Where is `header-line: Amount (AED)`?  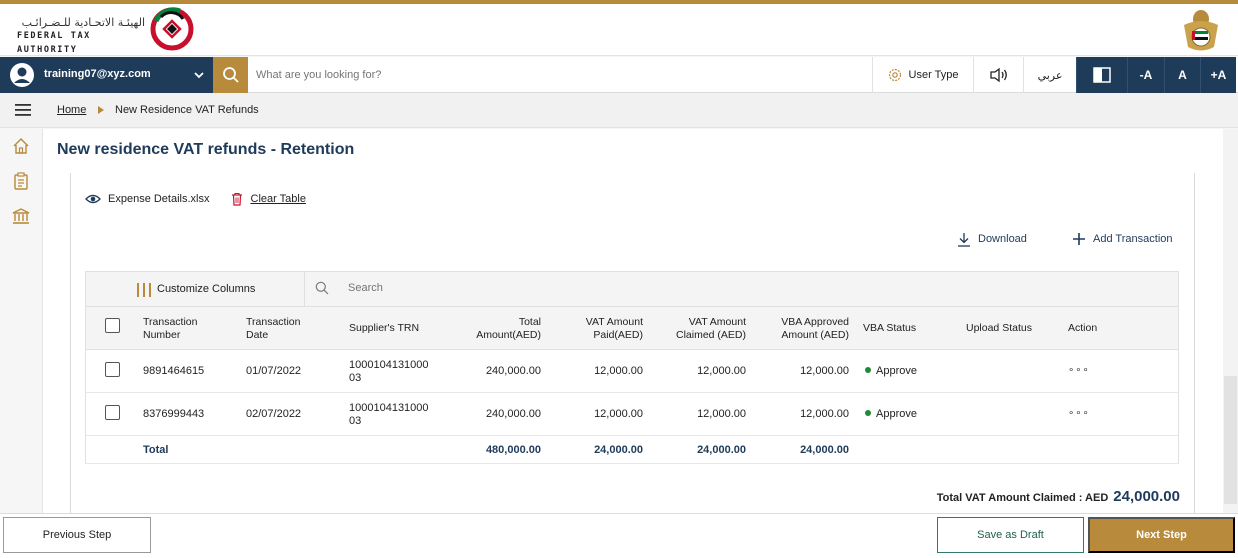 header-line: Amount (AED) is located at coordinates (815, 335).